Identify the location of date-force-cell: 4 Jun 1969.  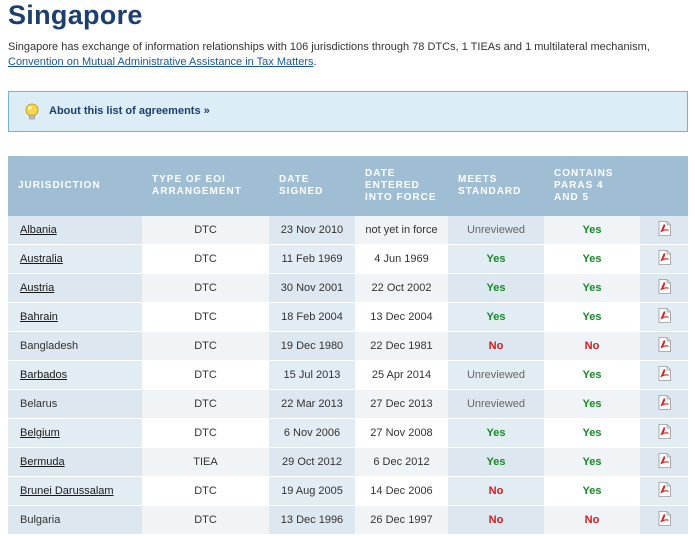
(401, 259).